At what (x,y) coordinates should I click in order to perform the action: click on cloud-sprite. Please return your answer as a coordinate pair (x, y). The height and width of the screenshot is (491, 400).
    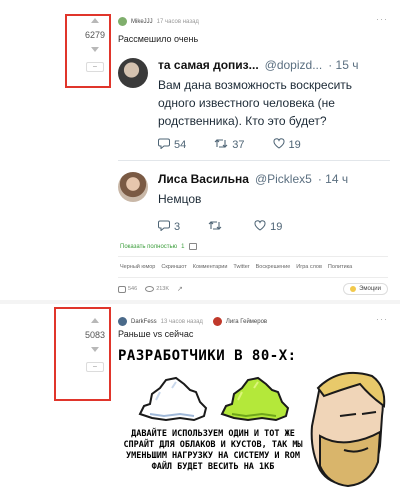
    Looking at the image, I should click on (173, 399).